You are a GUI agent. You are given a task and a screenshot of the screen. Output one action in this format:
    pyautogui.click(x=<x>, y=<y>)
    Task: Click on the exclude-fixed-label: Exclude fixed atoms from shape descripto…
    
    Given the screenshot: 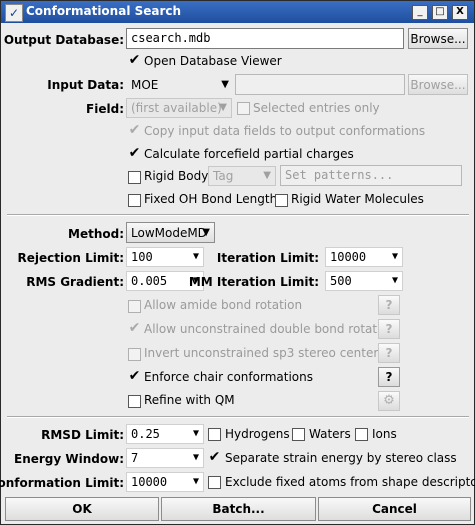 What is the action you would take?
    pyautogui.click(x=350, y=482)
    